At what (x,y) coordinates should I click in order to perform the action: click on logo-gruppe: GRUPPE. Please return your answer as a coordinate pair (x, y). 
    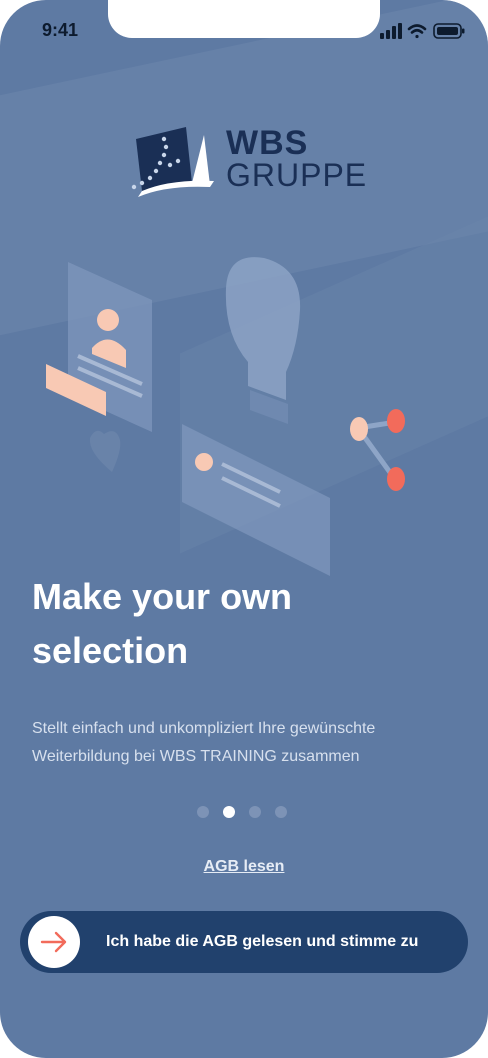
    Looking at the image, I should click on (297, 175).